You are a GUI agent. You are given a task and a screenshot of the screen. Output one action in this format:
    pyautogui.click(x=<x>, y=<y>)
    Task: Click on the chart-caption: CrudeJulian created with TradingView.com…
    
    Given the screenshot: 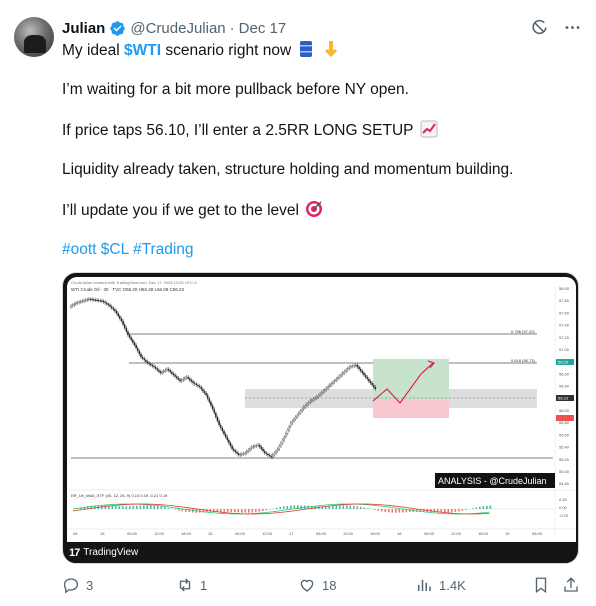 What is the action you would take?
    pyautogui.click(x=134, y=282)
    